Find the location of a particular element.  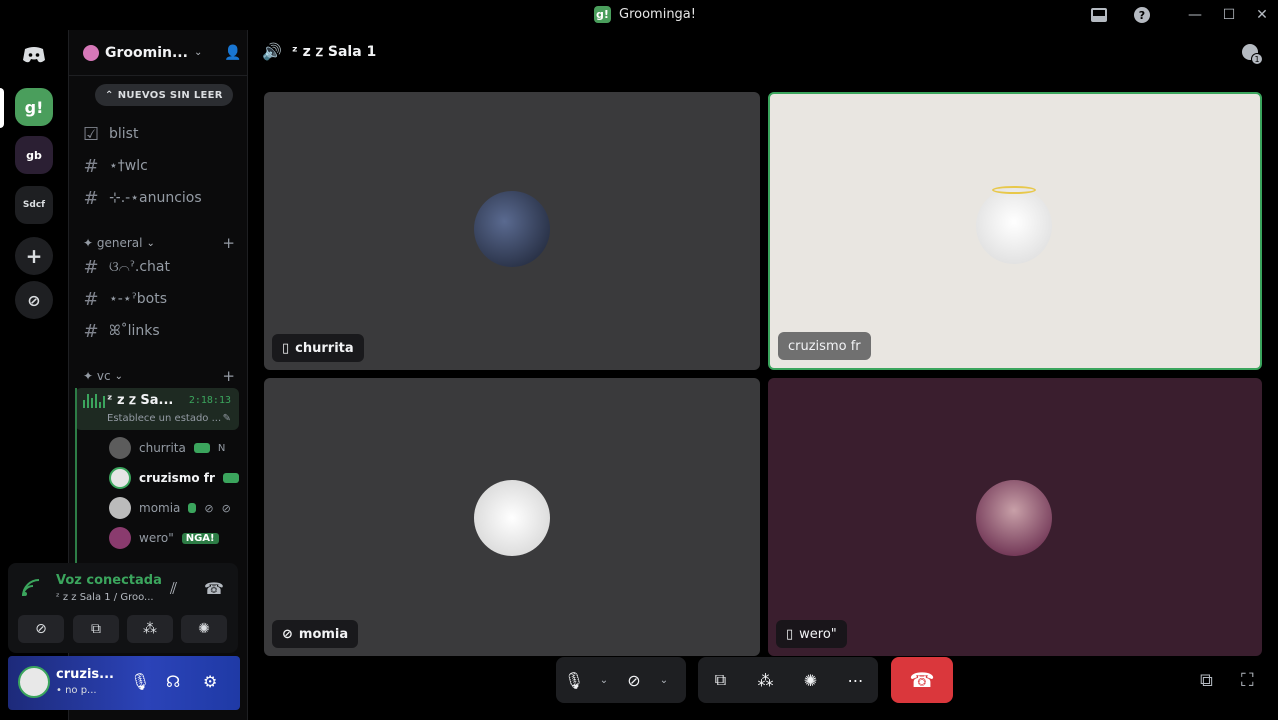

window-title: g! Groominga! is located at coordinates (645, 14).